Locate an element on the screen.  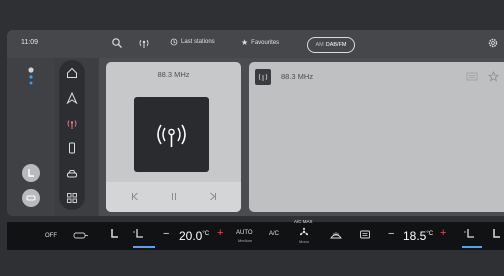
left-panel is located at coordinates (31, 137).